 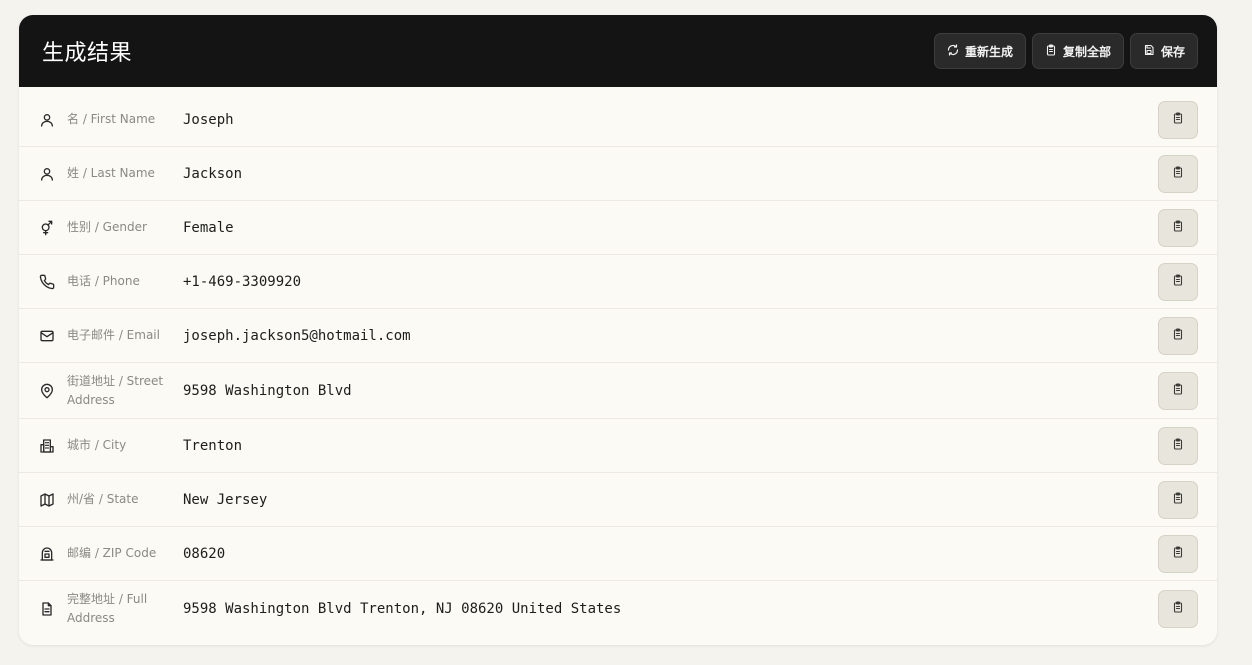 I want to click on mail-icon, so click(x=47, y=336).